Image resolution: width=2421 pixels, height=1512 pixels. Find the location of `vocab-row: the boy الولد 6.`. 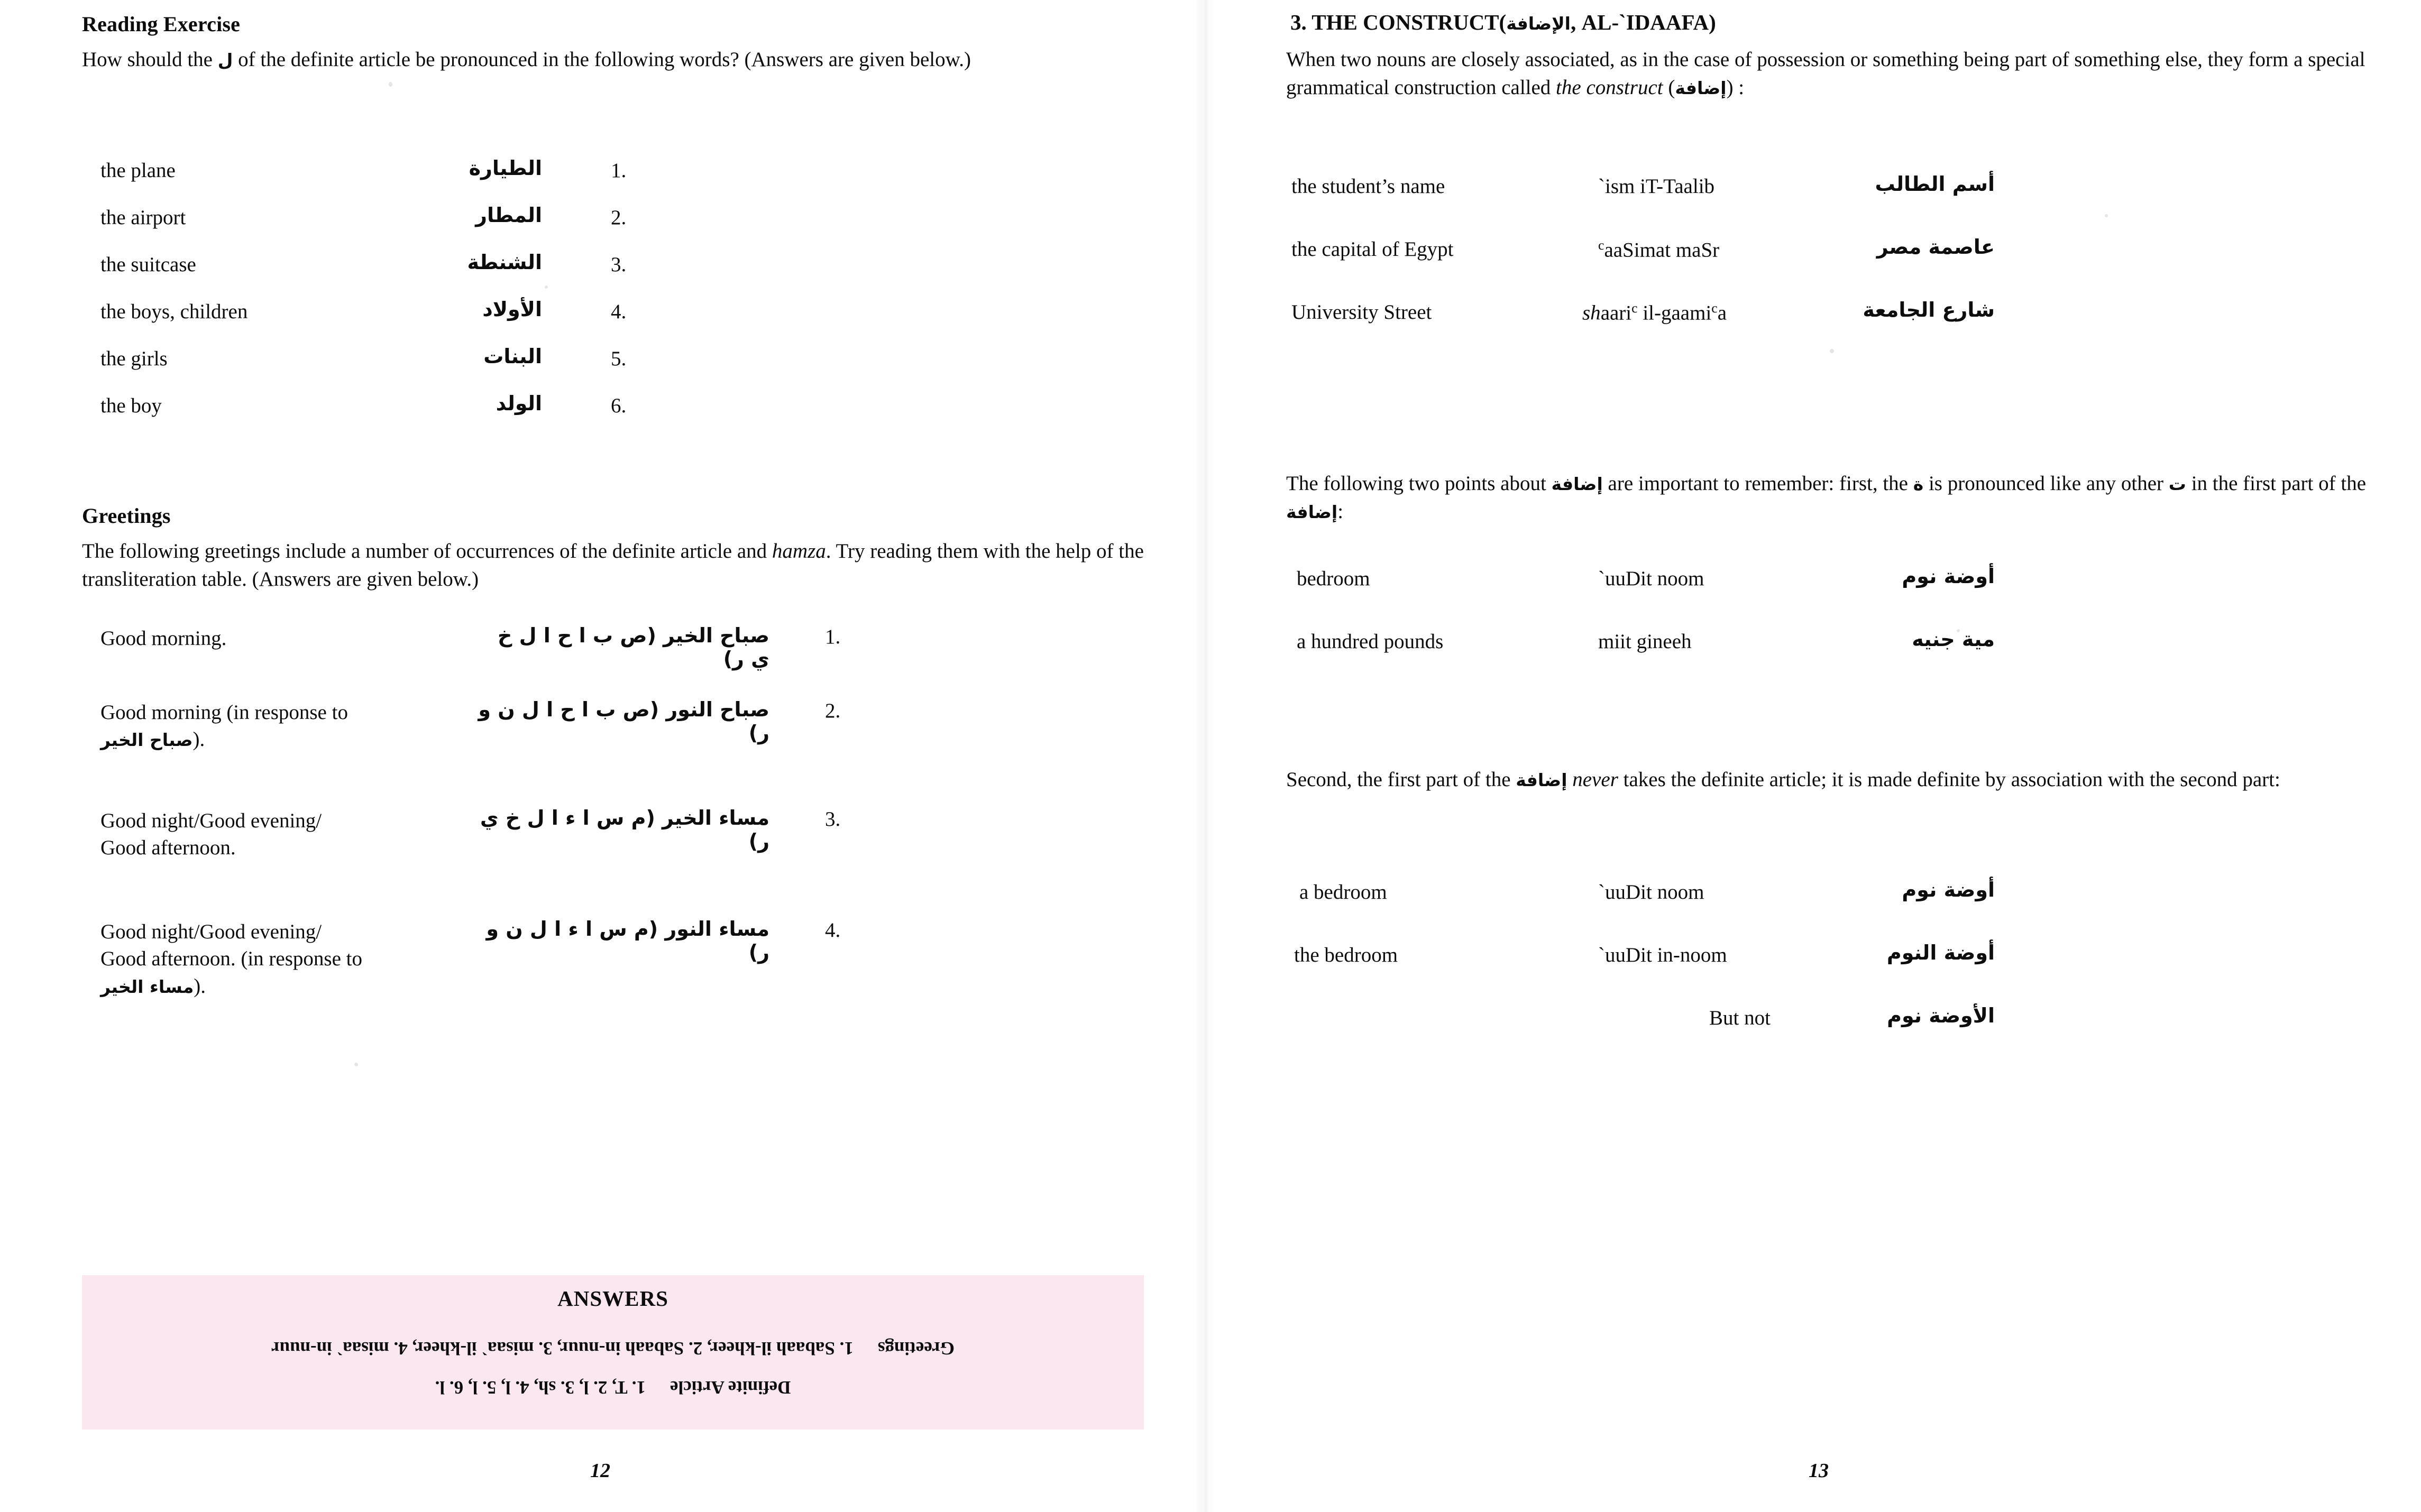

vocab-row: the boy الولد 6. is located at coordinates (386, 417).